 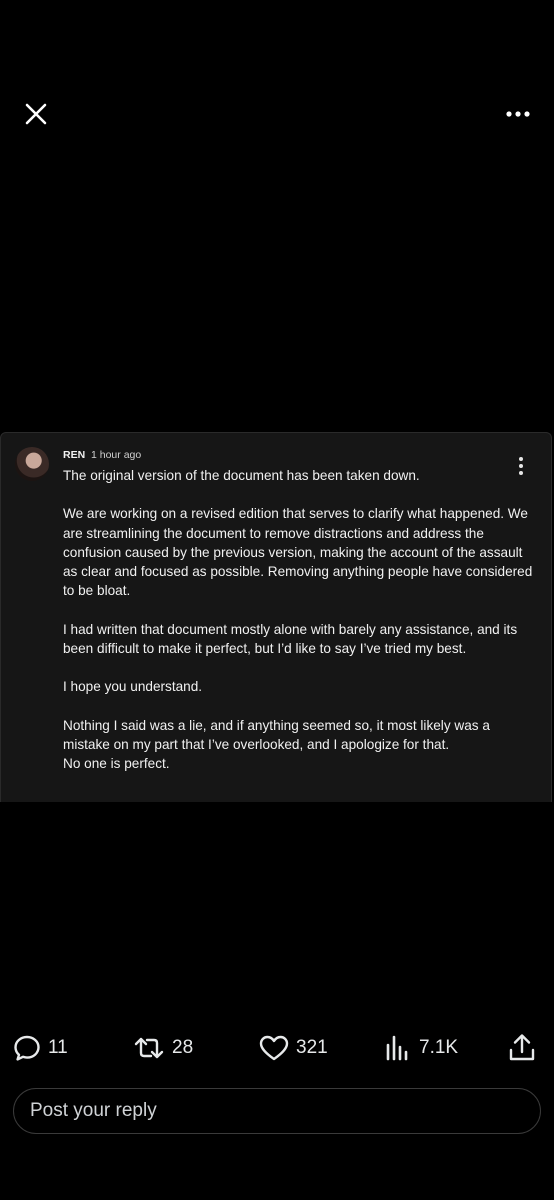 What do you see at coordinates (439, 1047) in the screenshot?
I see `views-count: 7.1K` at bounding box center [439, 1047].